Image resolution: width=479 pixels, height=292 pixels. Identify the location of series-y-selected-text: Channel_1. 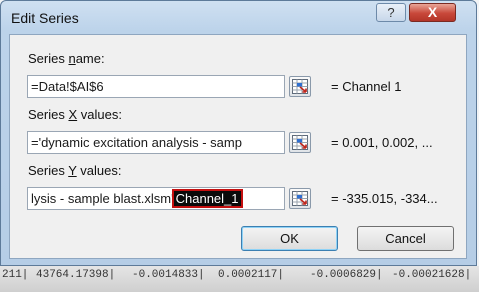
(207, 198).